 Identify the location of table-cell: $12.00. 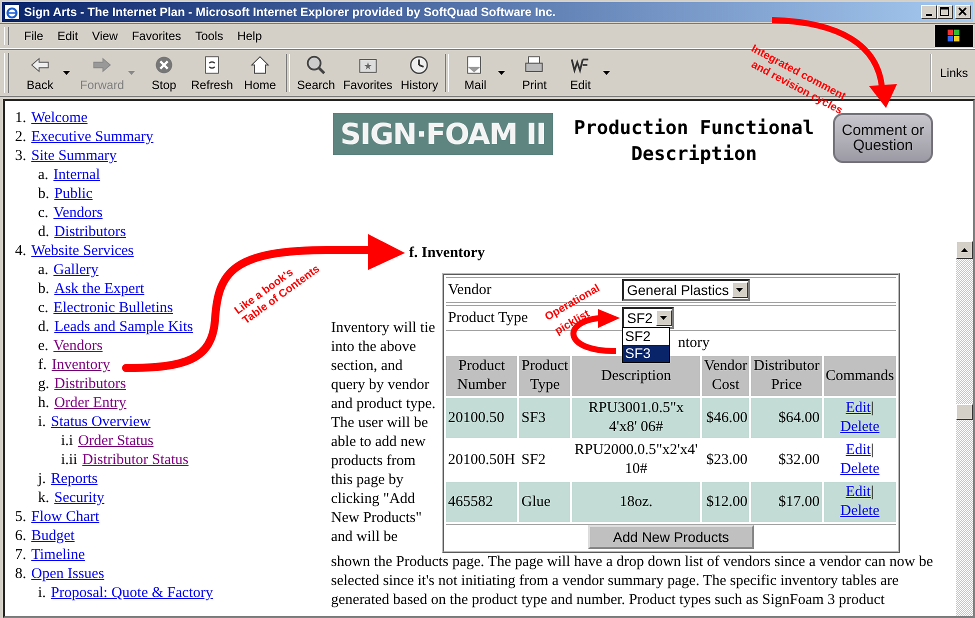
(726, 502).